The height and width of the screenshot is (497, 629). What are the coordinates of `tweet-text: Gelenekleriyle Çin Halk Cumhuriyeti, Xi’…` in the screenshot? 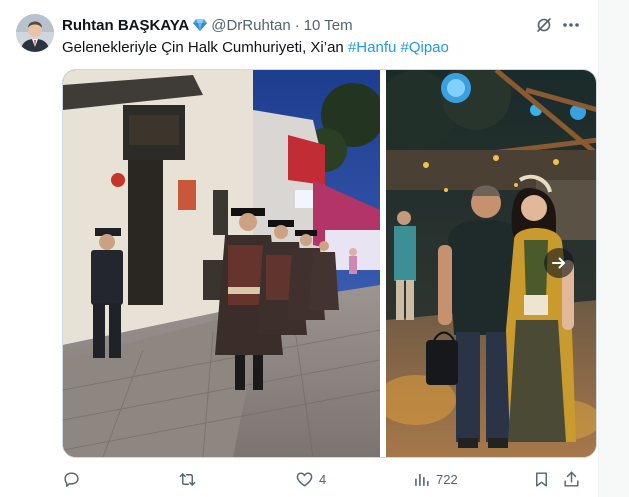 It's located at (255, 48).